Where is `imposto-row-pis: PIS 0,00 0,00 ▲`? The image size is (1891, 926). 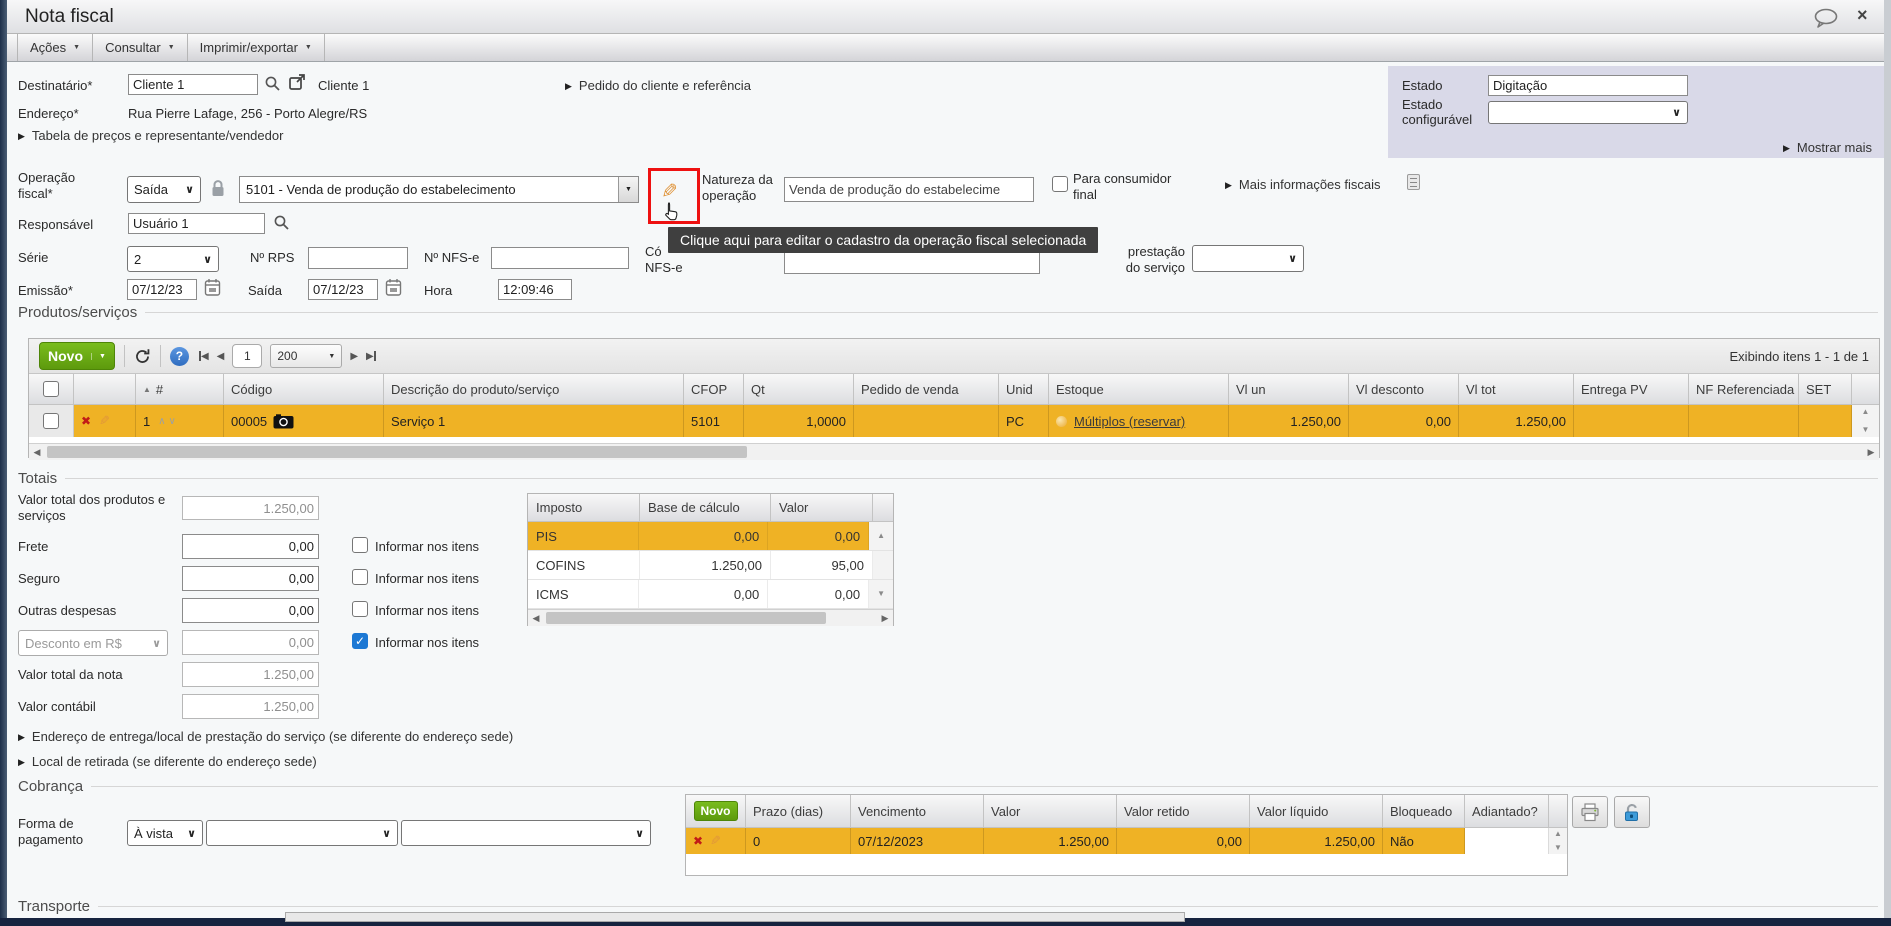
imposto-row-pis: PIS 0,00 0,00 ▲ is located at coordinates (710, 536).